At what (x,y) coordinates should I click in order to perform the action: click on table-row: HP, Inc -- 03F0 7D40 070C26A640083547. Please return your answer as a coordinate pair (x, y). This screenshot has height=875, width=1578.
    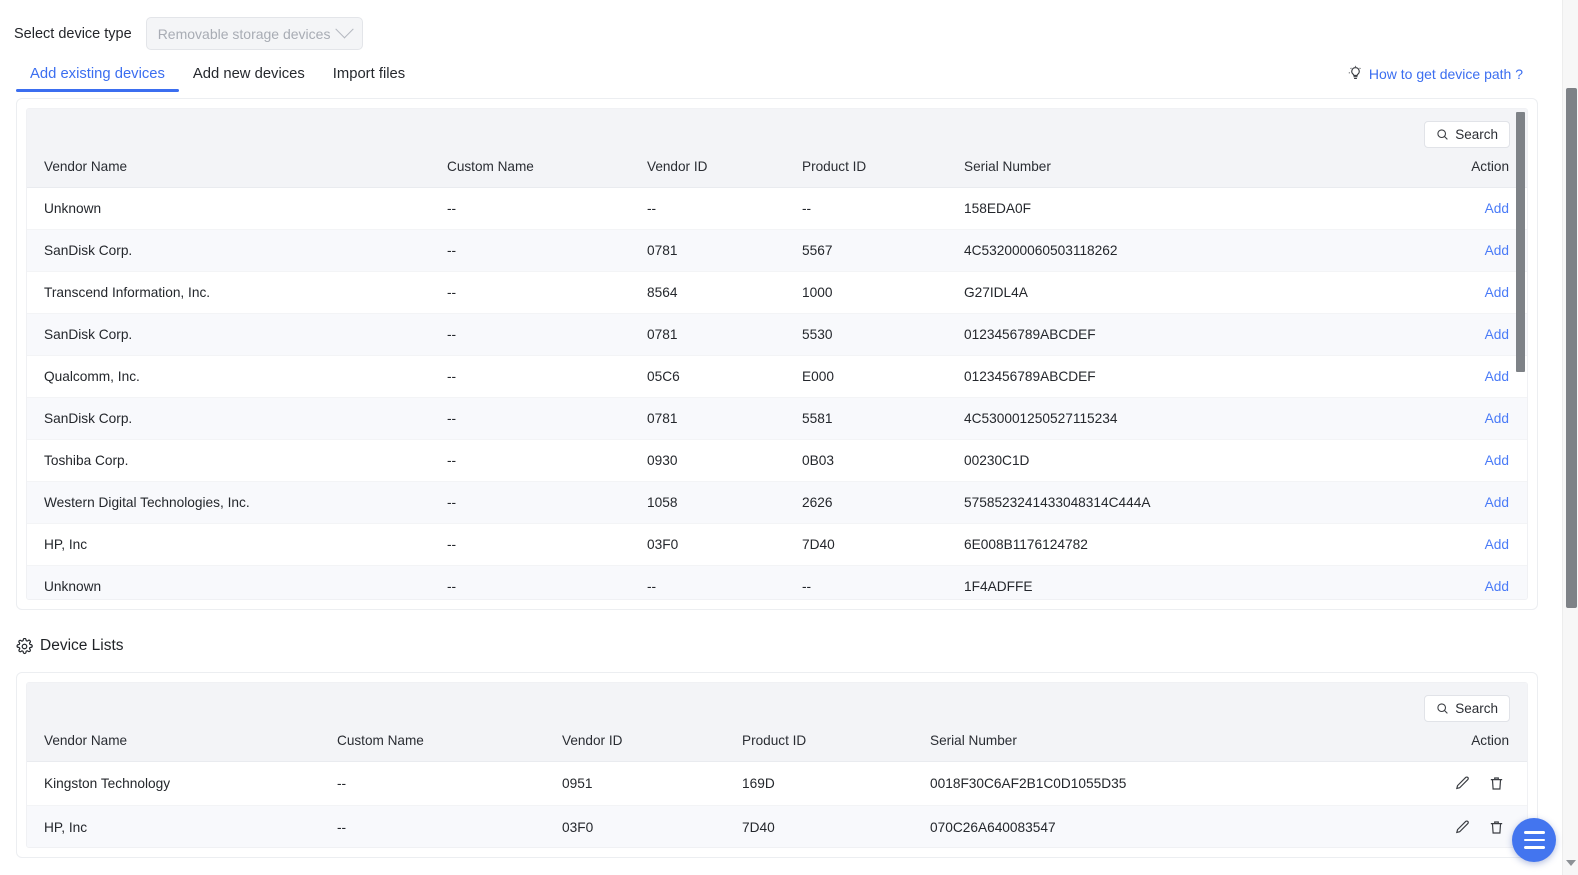
    Looking at the image, I should click on (777, 826).